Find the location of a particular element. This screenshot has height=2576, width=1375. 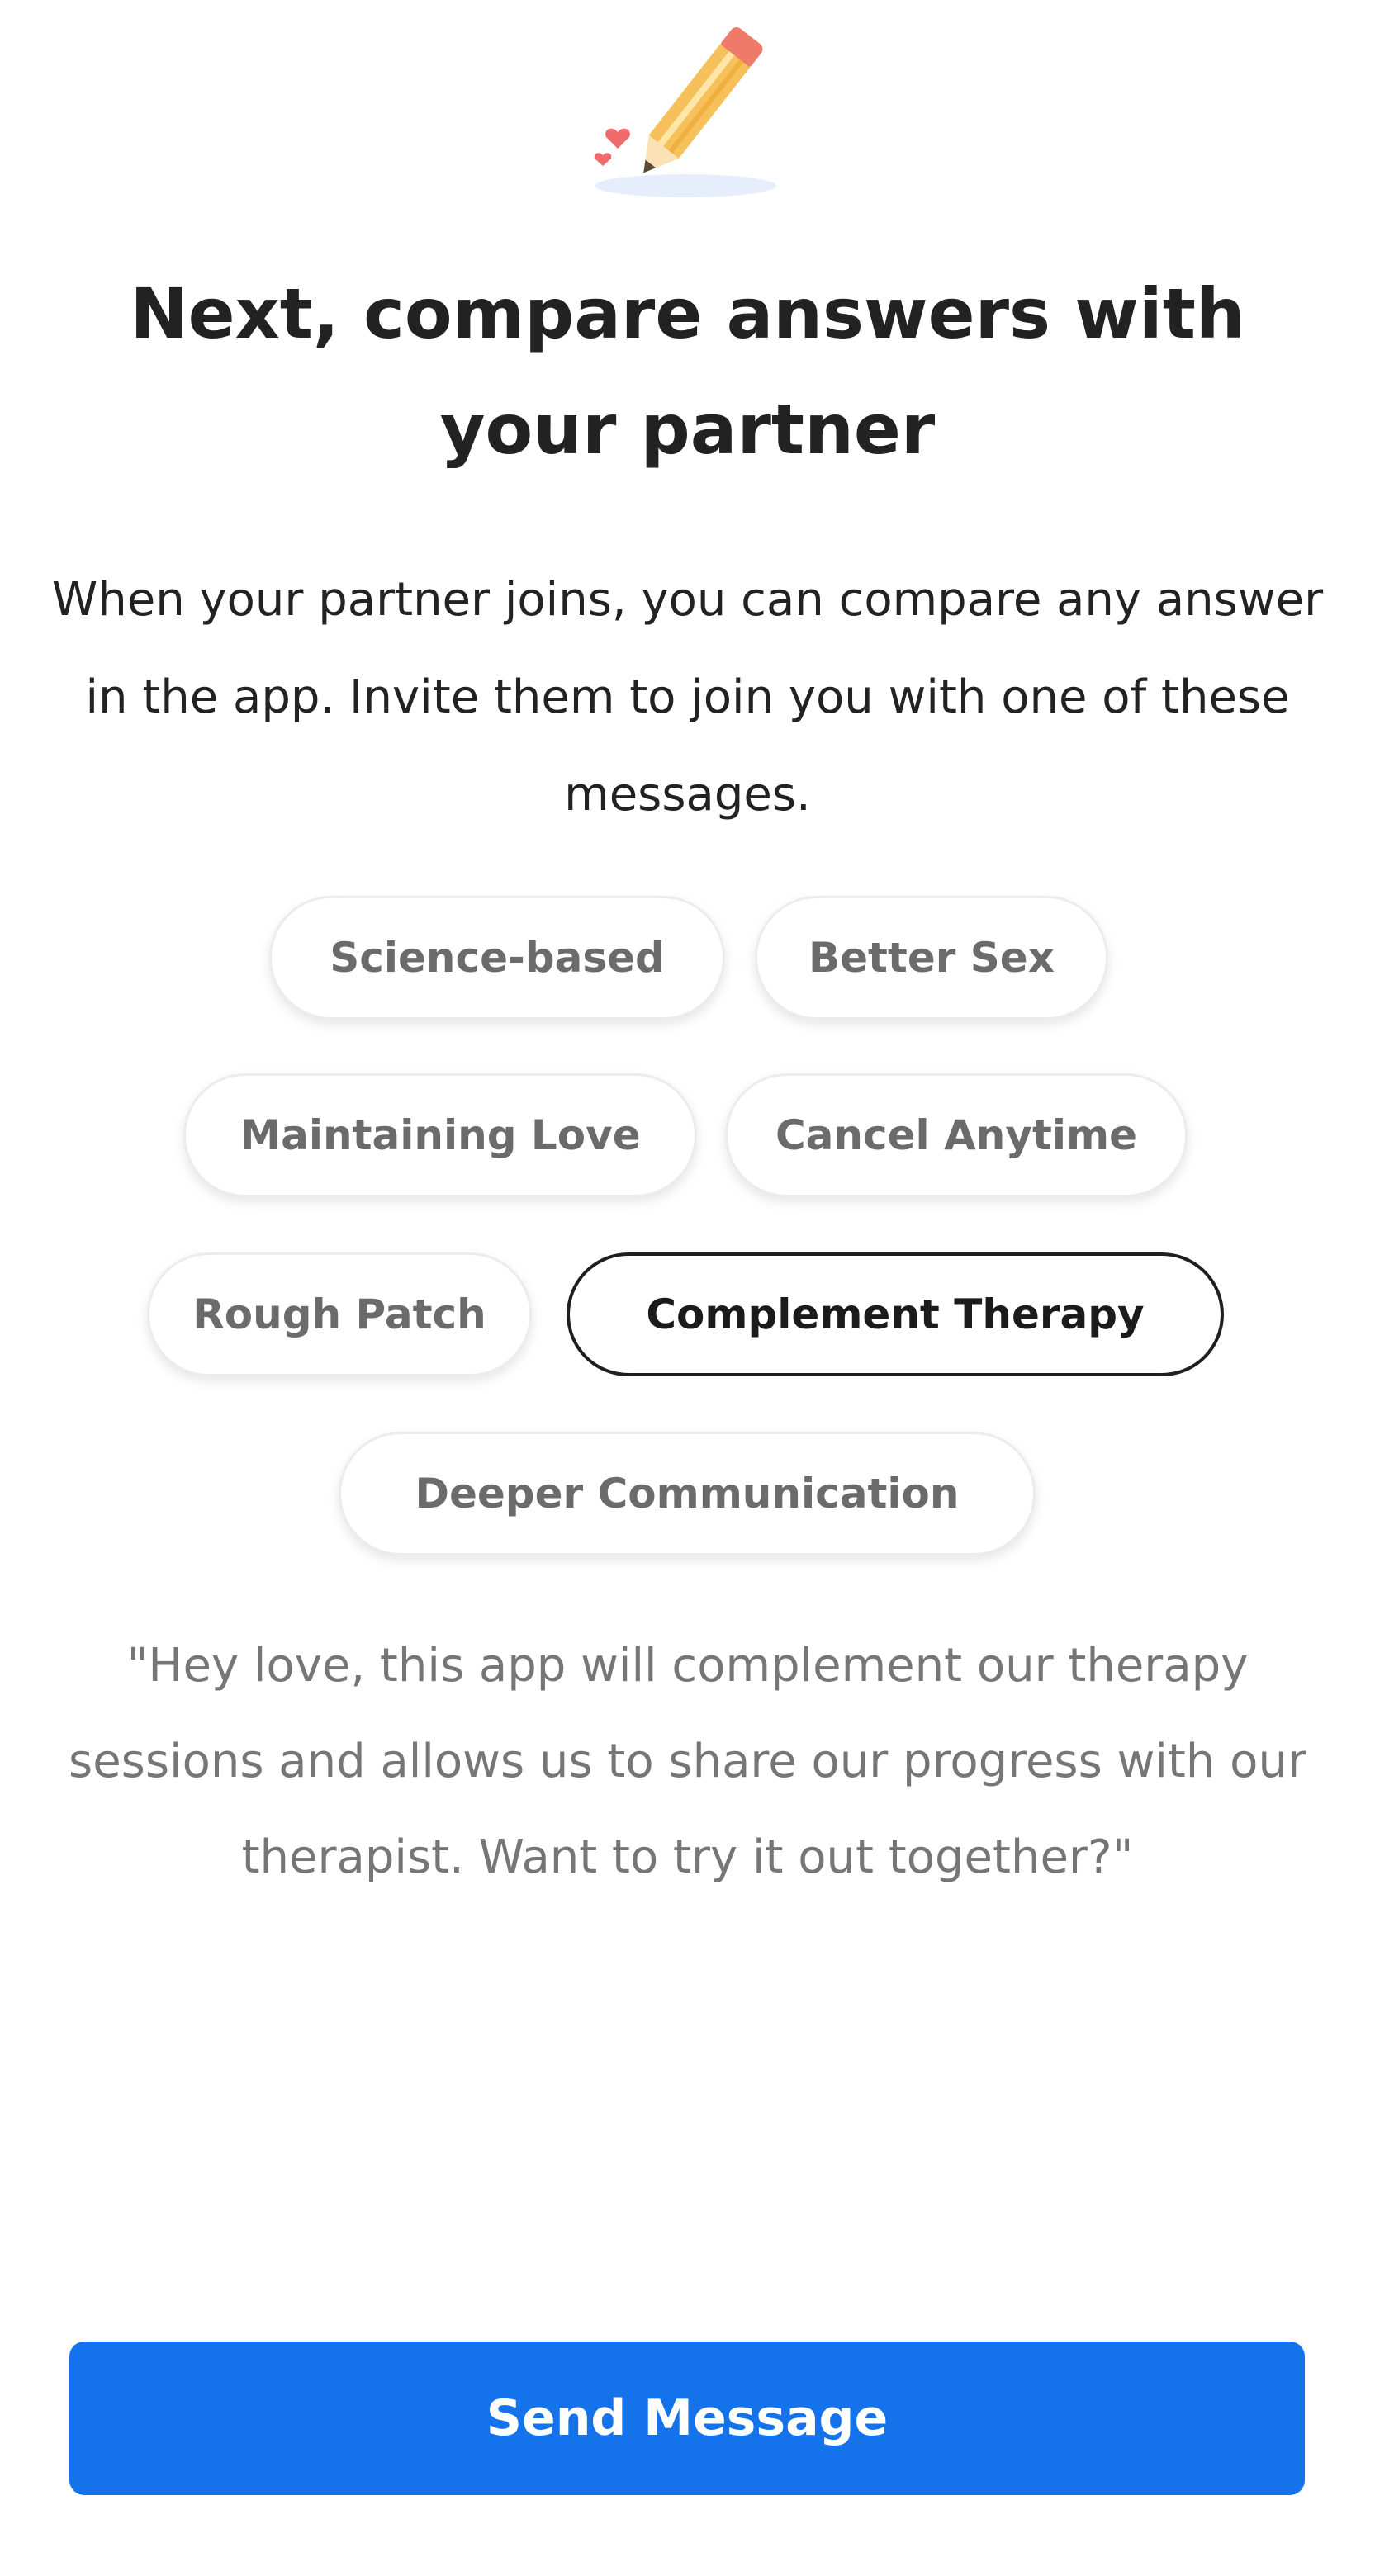

chip-science-based: Science-based is located at coordinates (497, 958).